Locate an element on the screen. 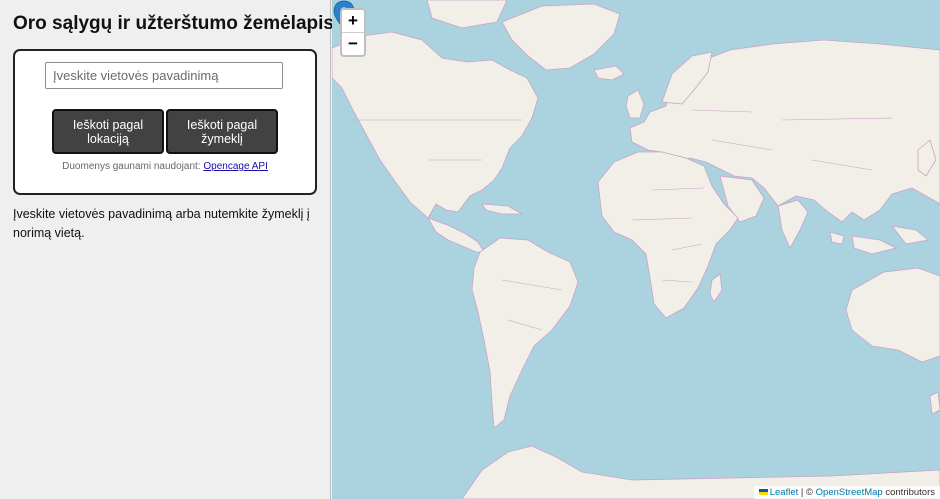 The image size is (940, 499). central-america-landmass is located at coordinates (456, 235).